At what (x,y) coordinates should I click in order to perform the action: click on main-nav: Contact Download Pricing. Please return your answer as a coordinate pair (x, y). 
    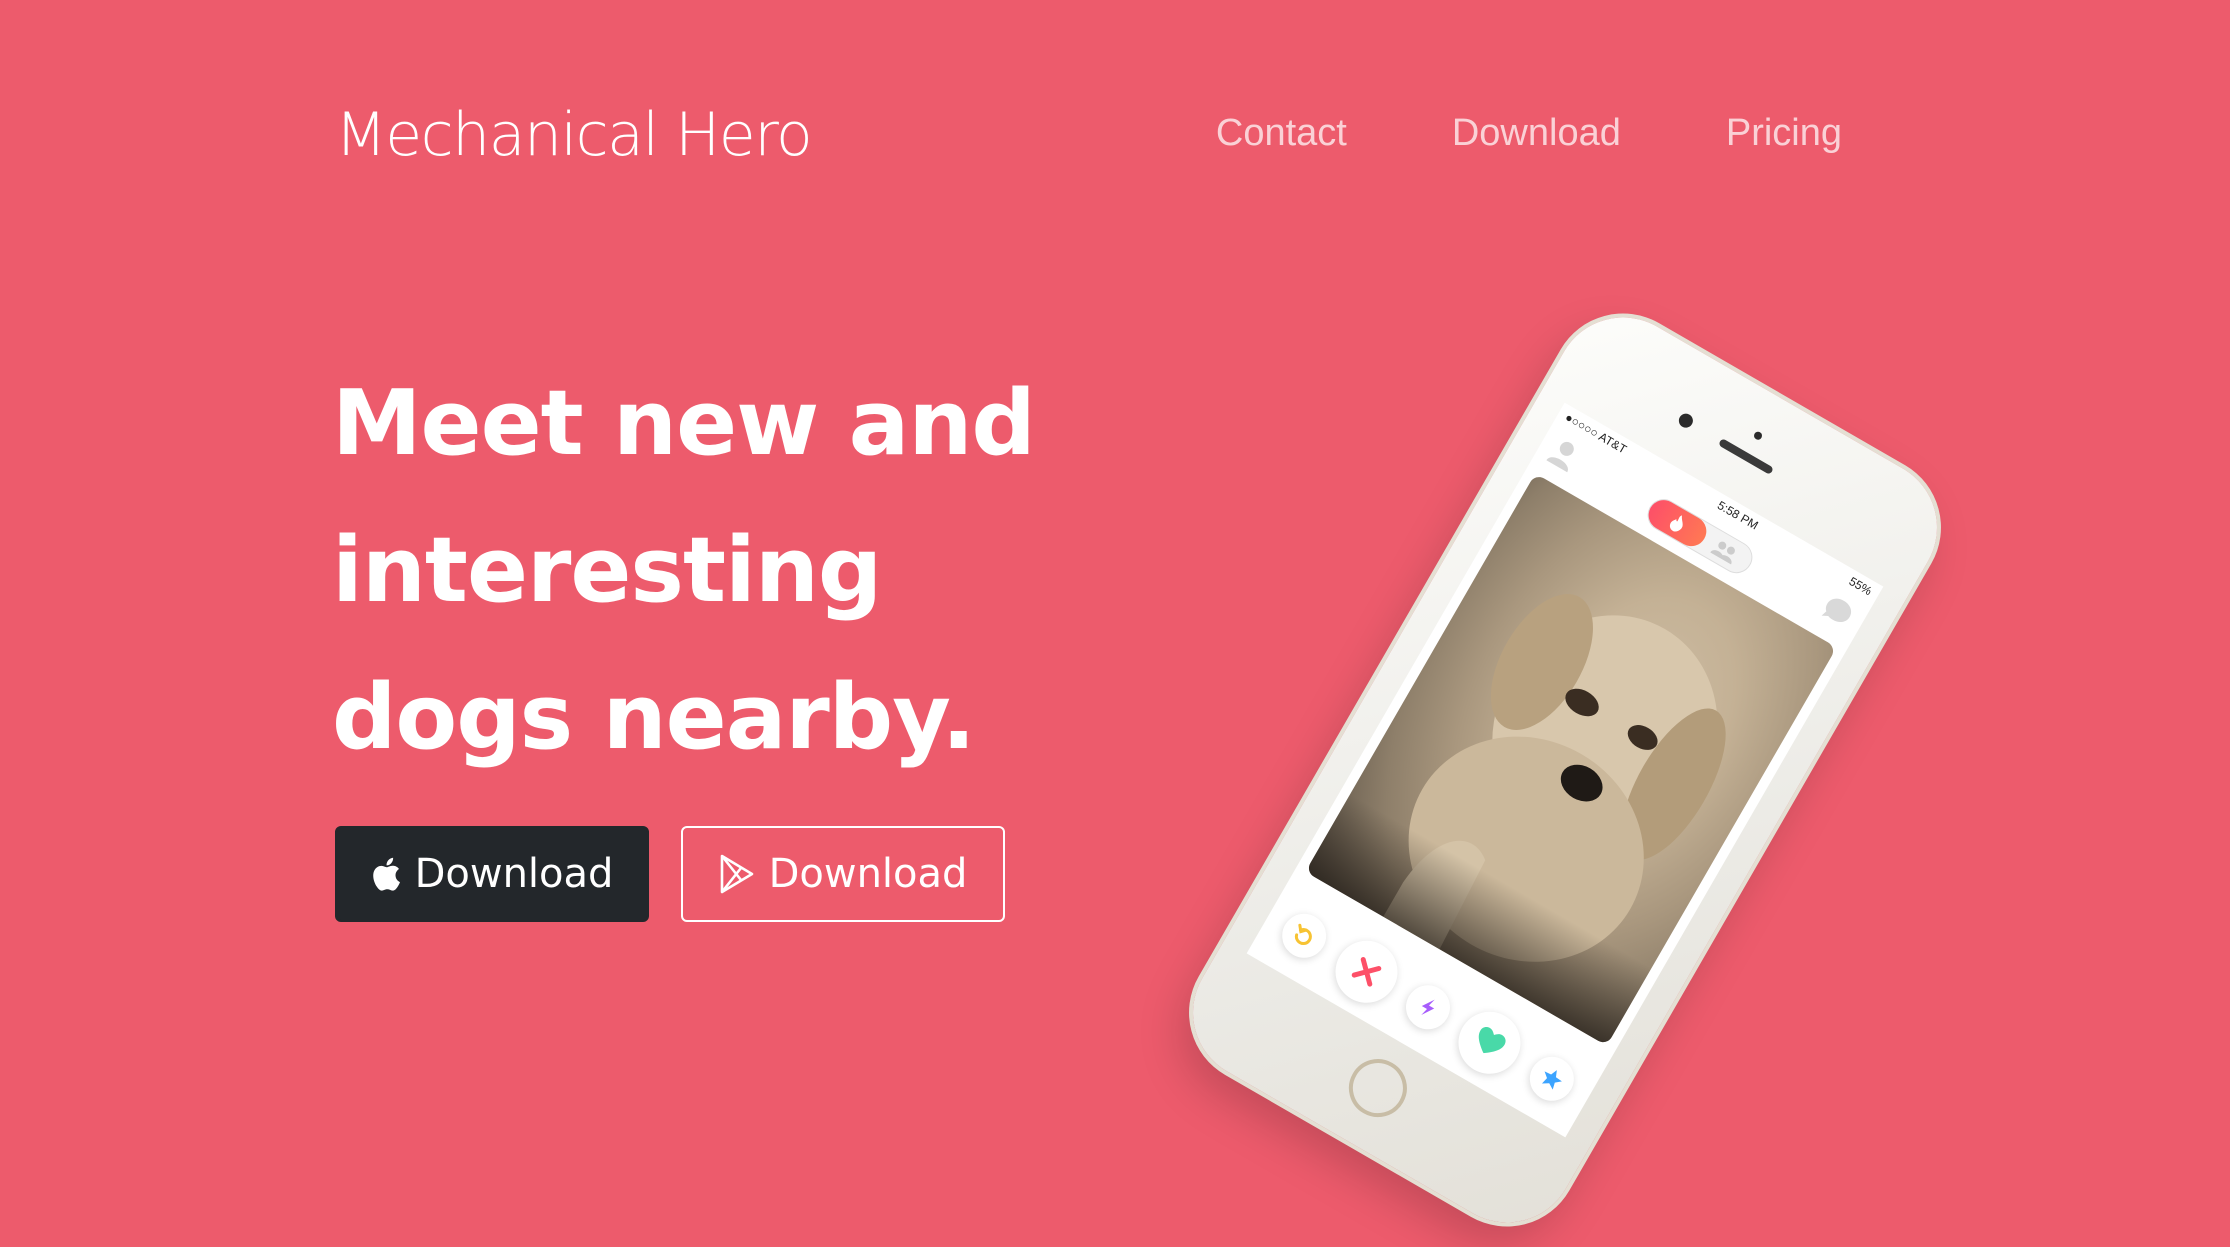
    Looking at the image, I should click on (1529, 133).